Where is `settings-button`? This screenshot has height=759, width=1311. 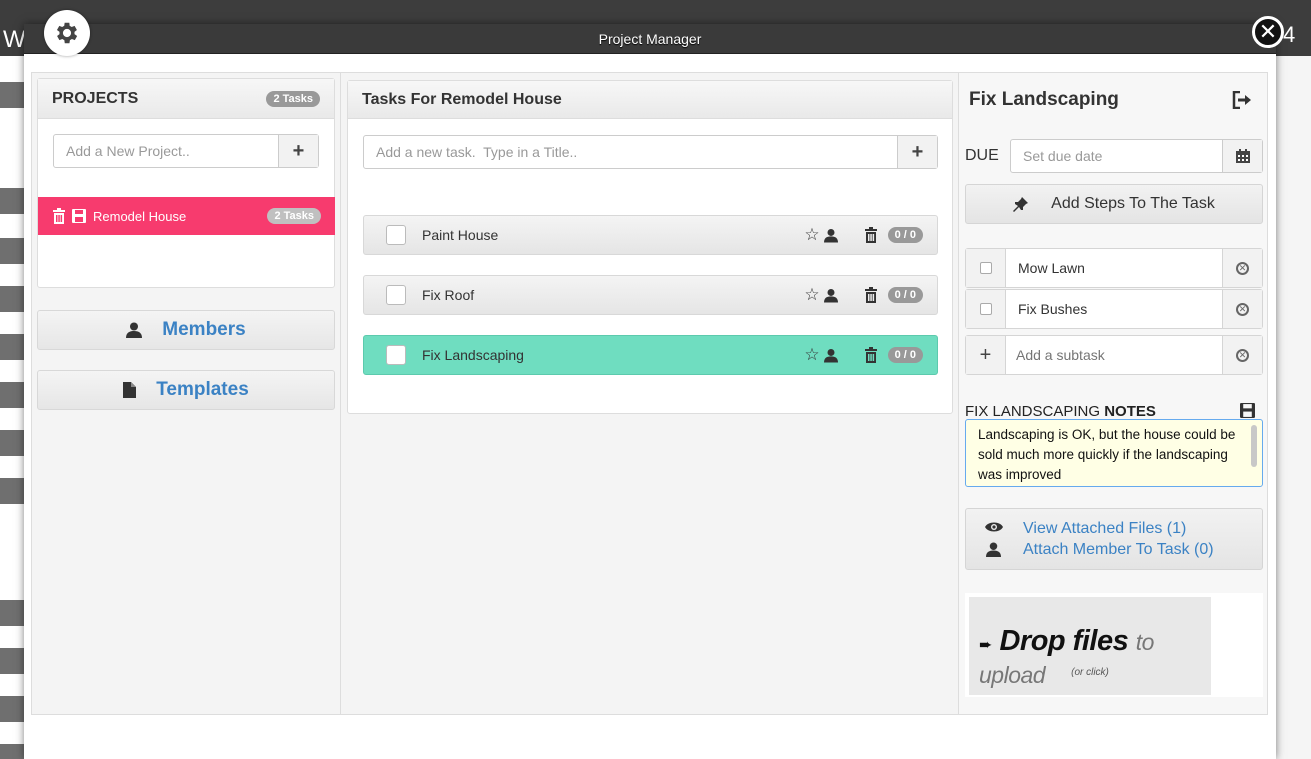 settings-button is located at coordinates (67, 33).